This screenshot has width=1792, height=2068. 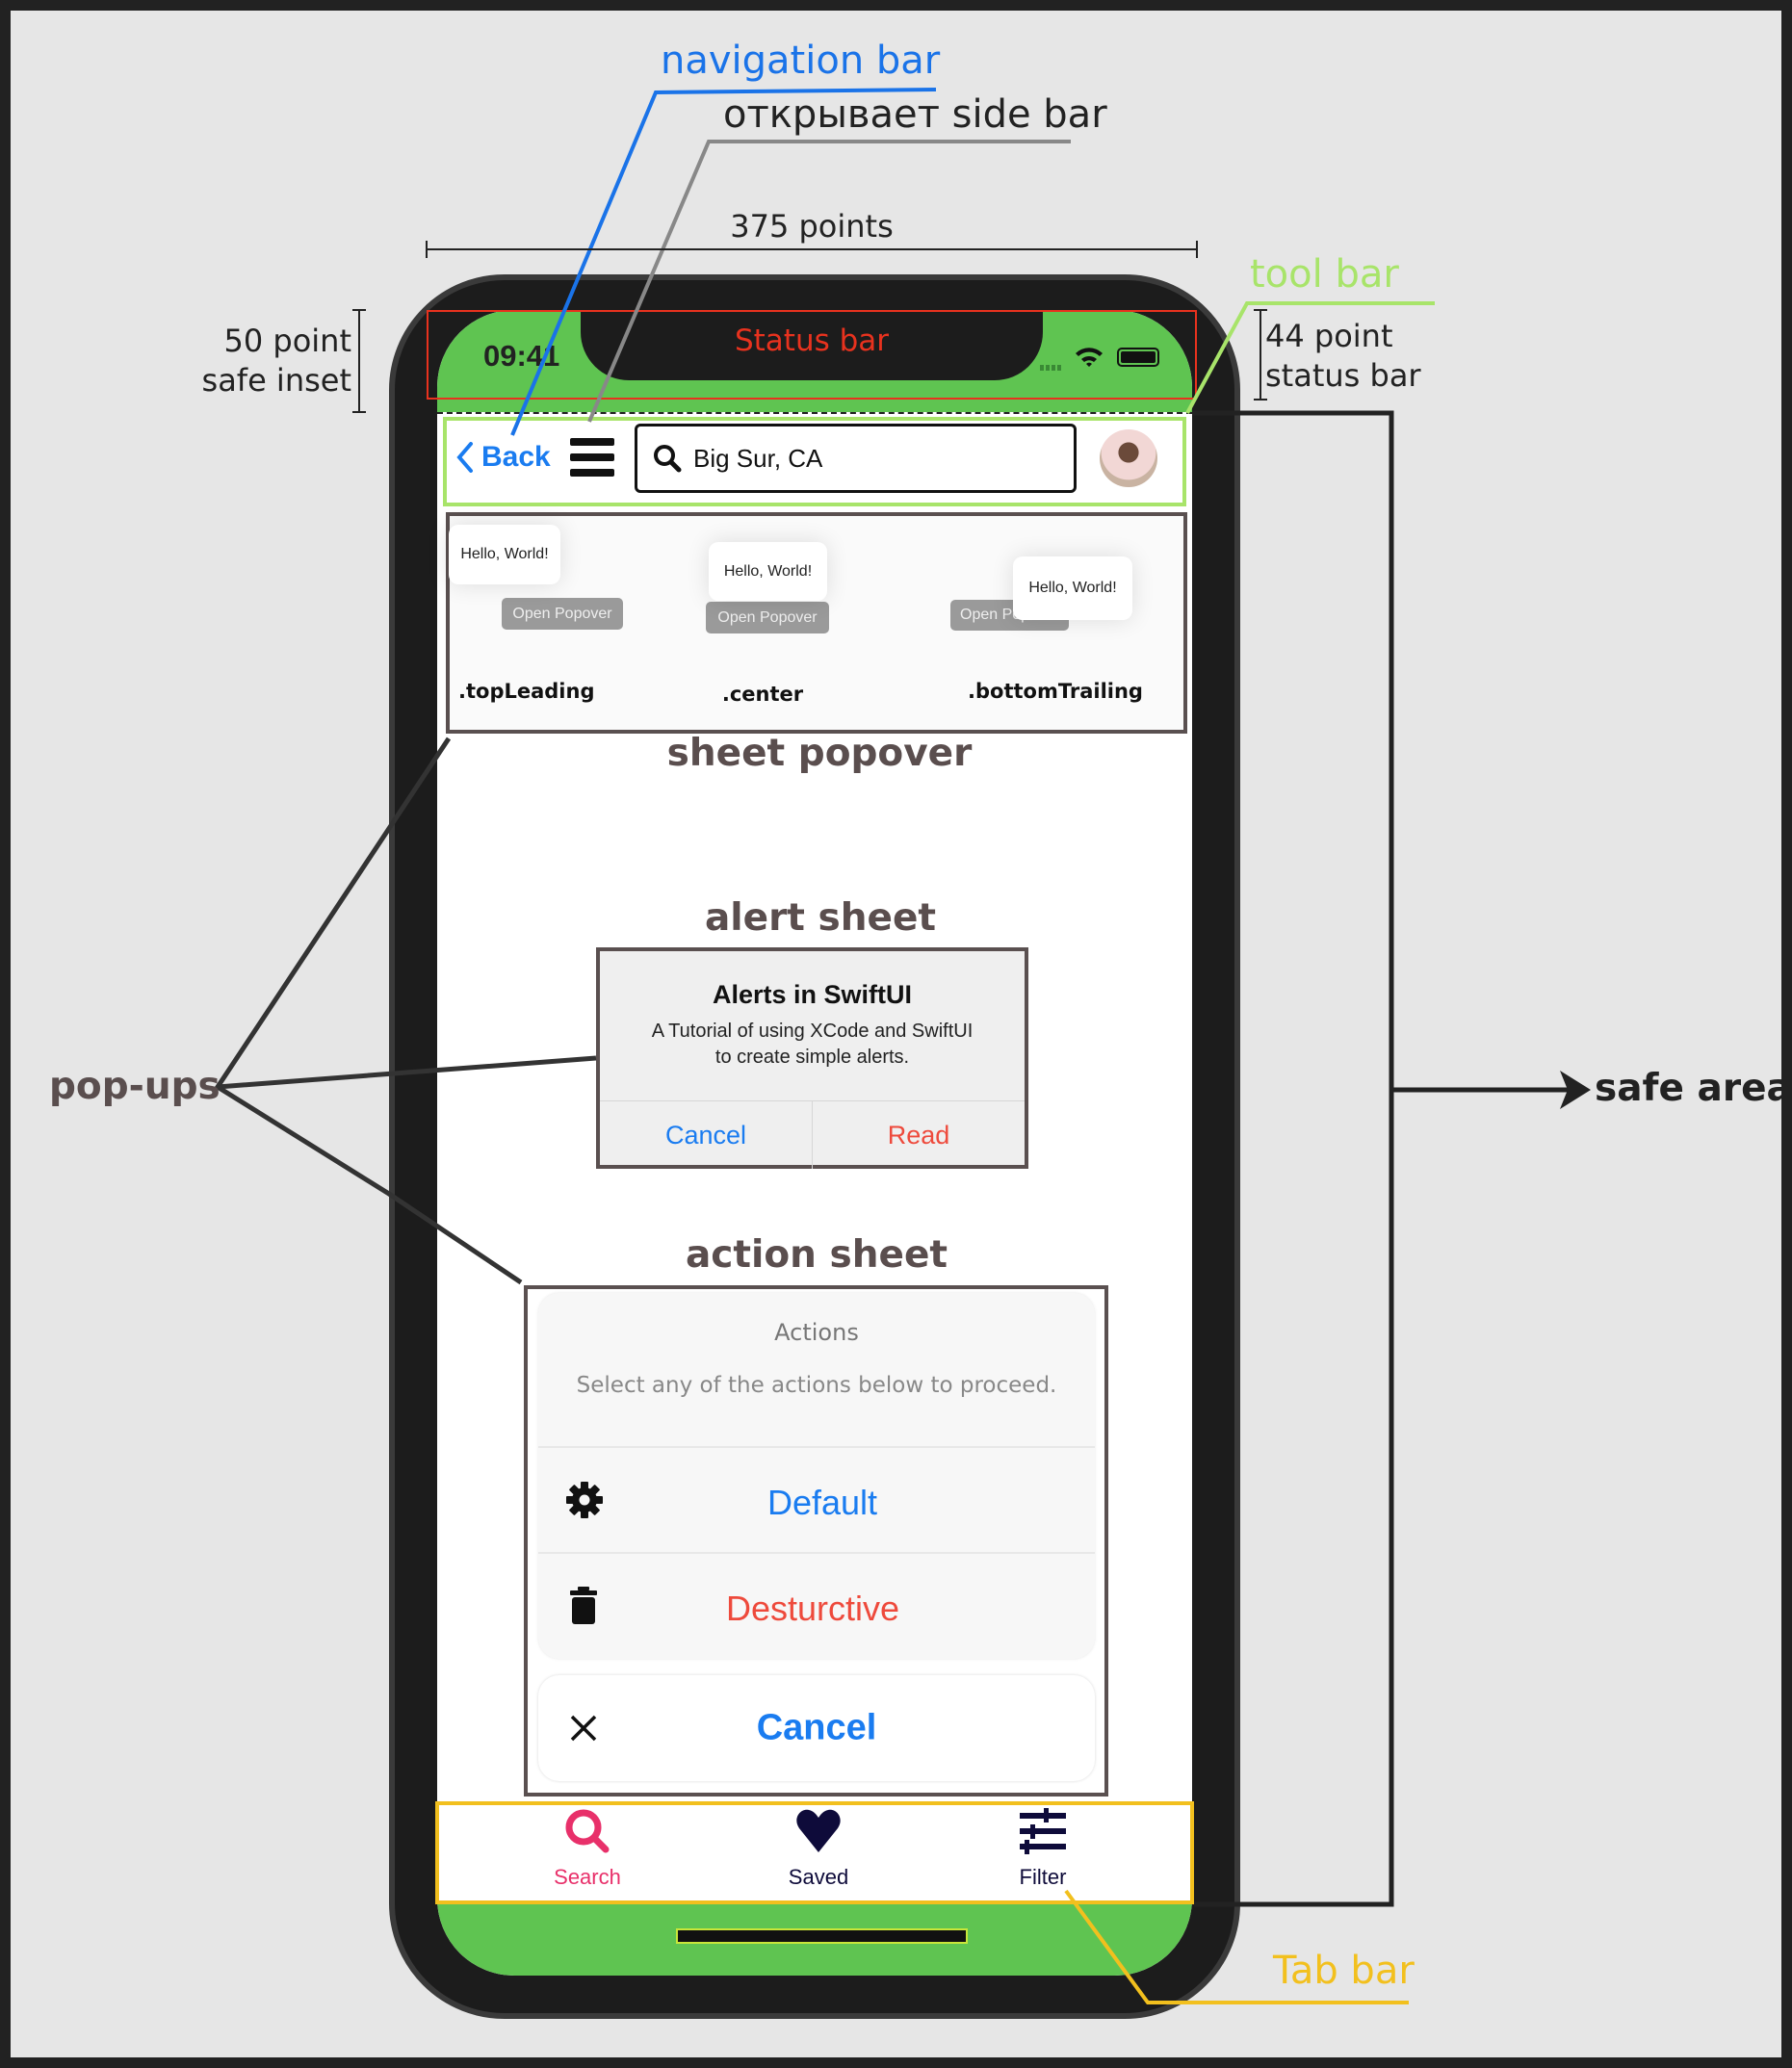 What do you see at coordinates (135, 1086) in the screenshot?
I see `pop-ups-label: pop-ups` at bounding box center [135, 1086].